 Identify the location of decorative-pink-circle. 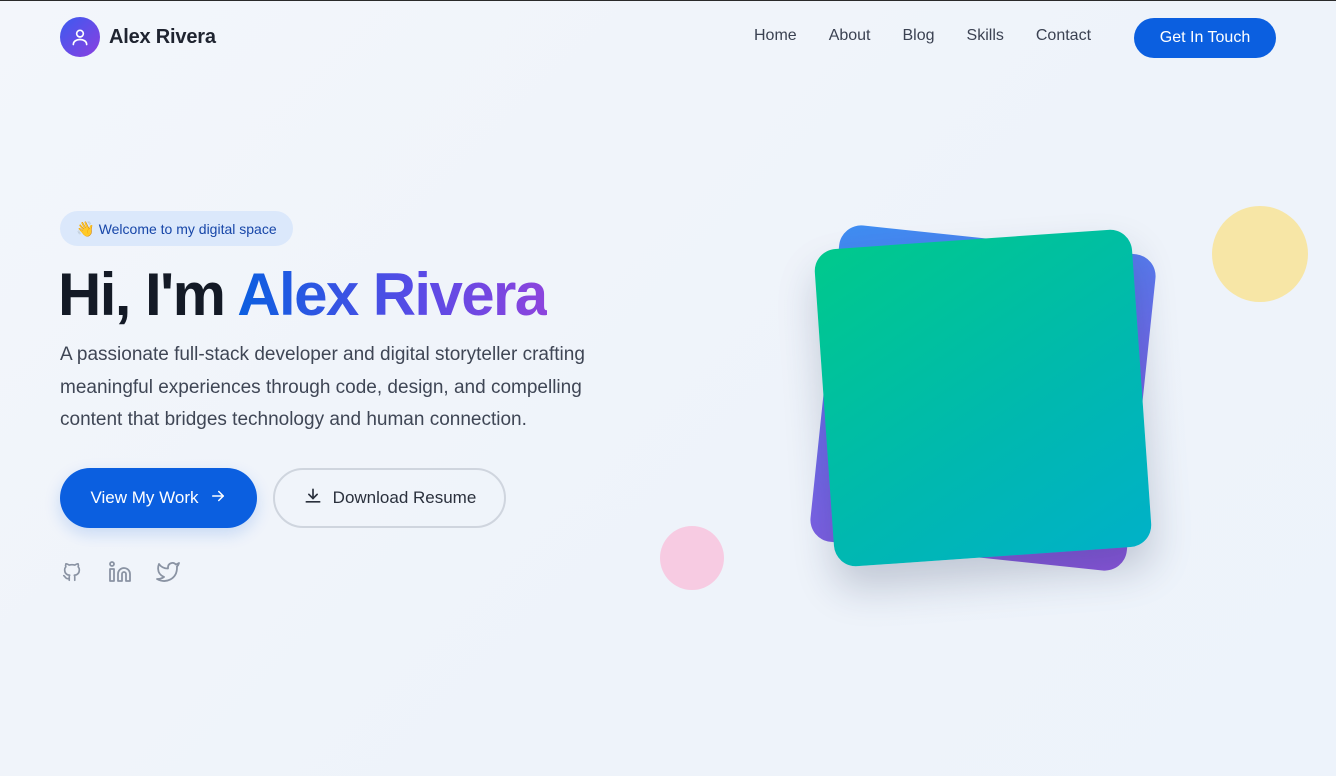
(692, 558).